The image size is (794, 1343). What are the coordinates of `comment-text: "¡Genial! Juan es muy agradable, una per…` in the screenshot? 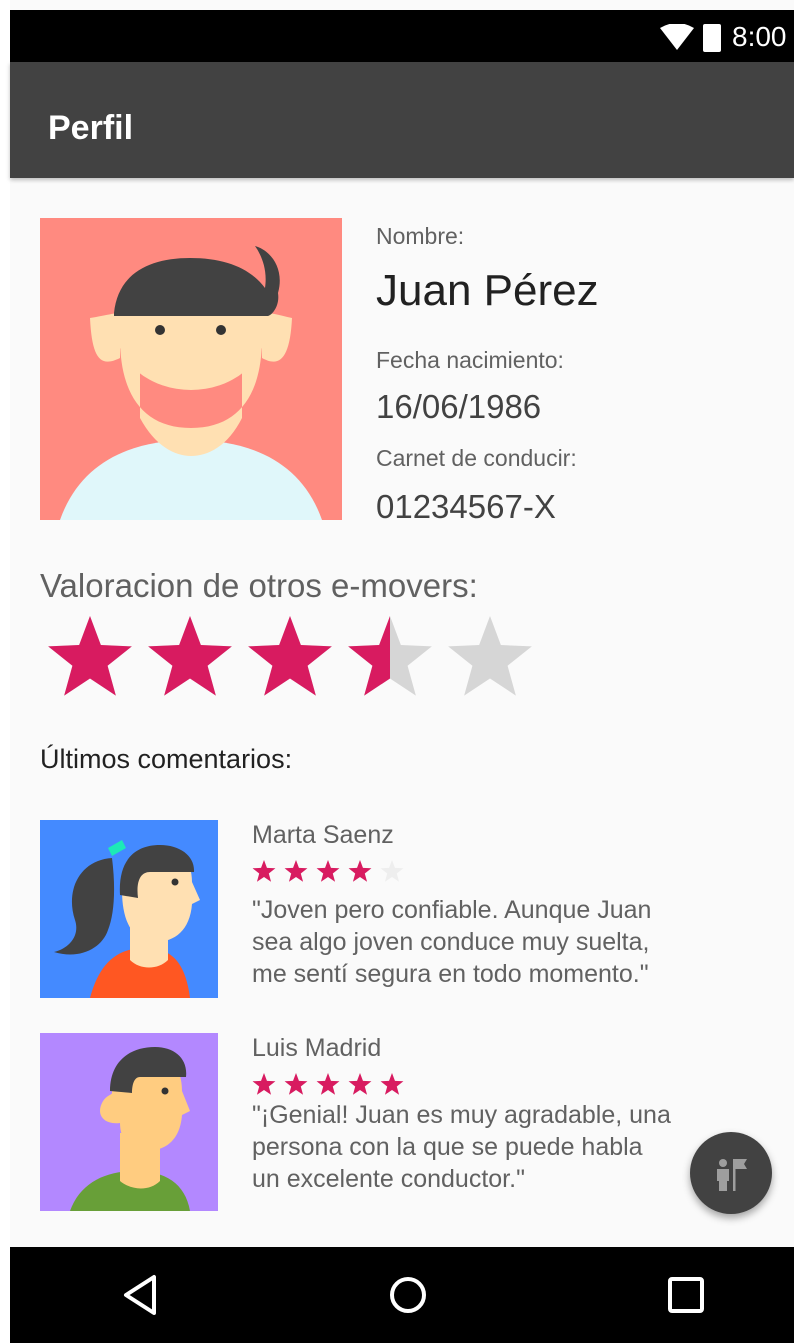 It's located at (492, 1147).